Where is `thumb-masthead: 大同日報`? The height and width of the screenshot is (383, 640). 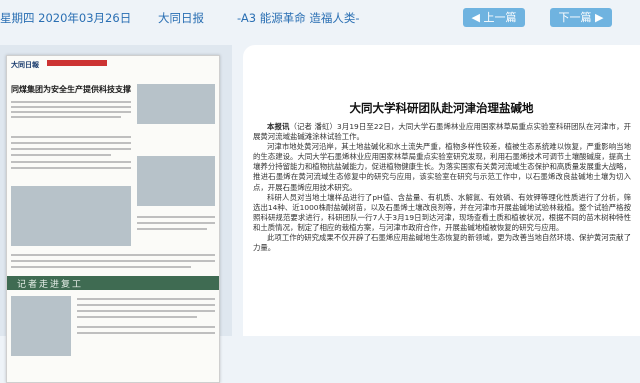 thumb-masthead: 大同日報 is located at coordinates (25, 65).